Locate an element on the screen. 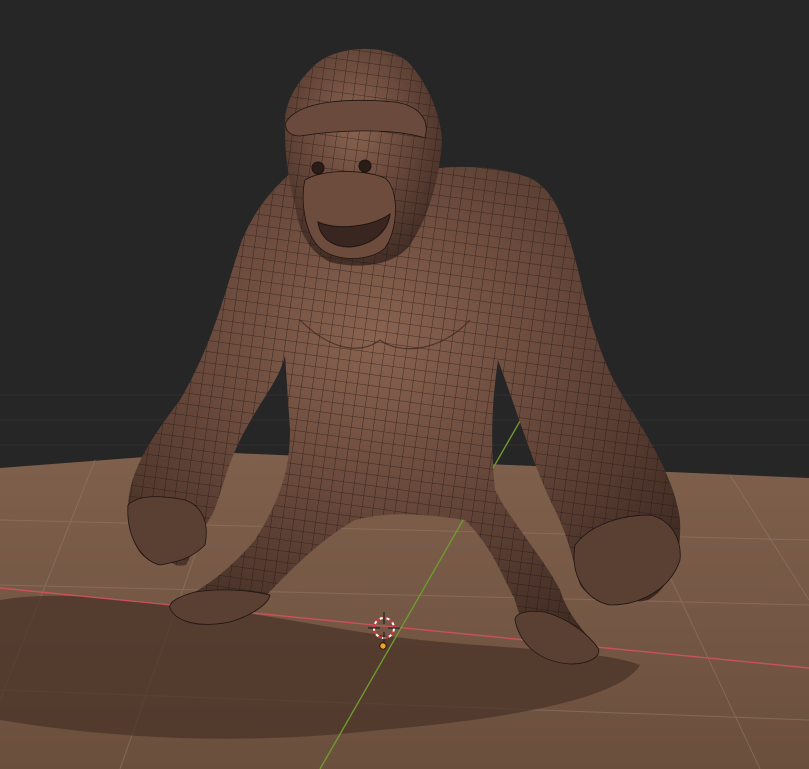  object-origin-icon is located at coordinates (383, 646).